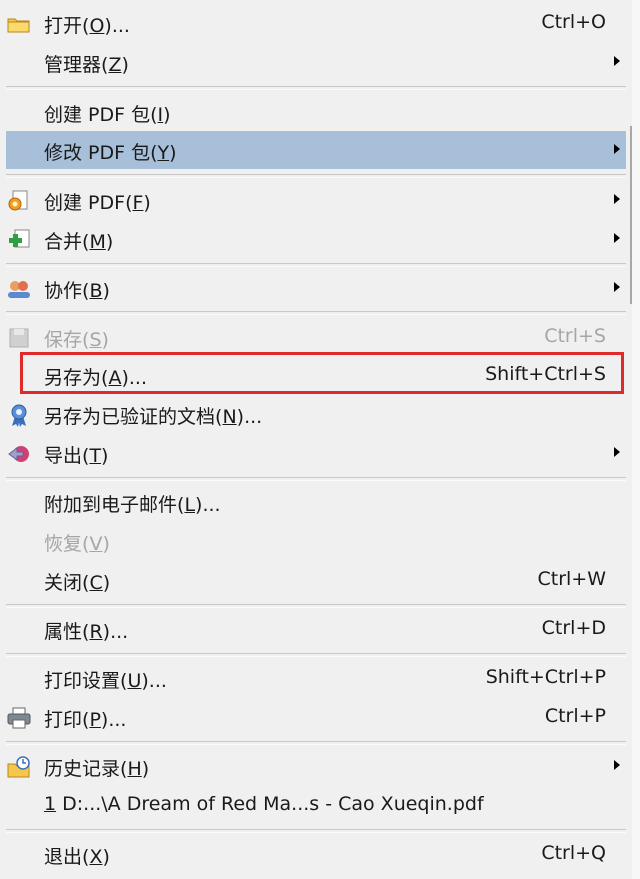  I want to click on menu-item-properties: 属性(R)... Ctrl+D, so click(316, 629).